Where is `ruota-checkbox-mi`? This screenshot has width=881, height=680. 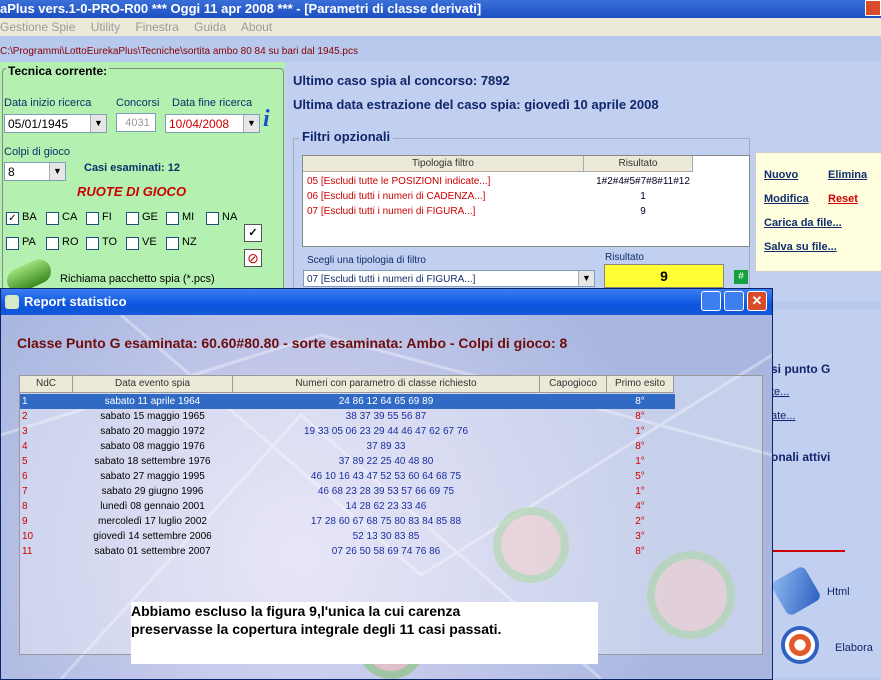
ruota-checkbox-mi is located at coordinates (172, 218).